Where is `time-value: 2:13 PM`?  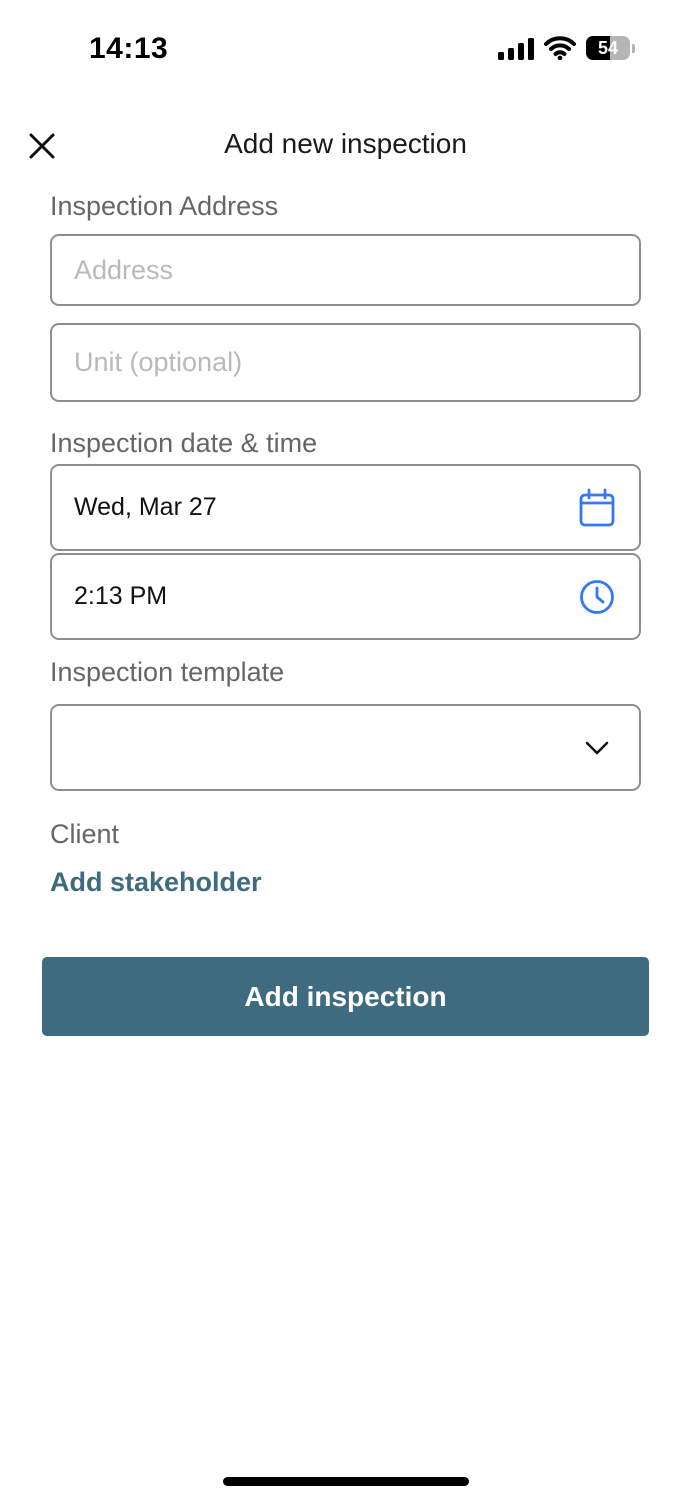 time-value: 2:13 PM is located at coordinates (121, 596).